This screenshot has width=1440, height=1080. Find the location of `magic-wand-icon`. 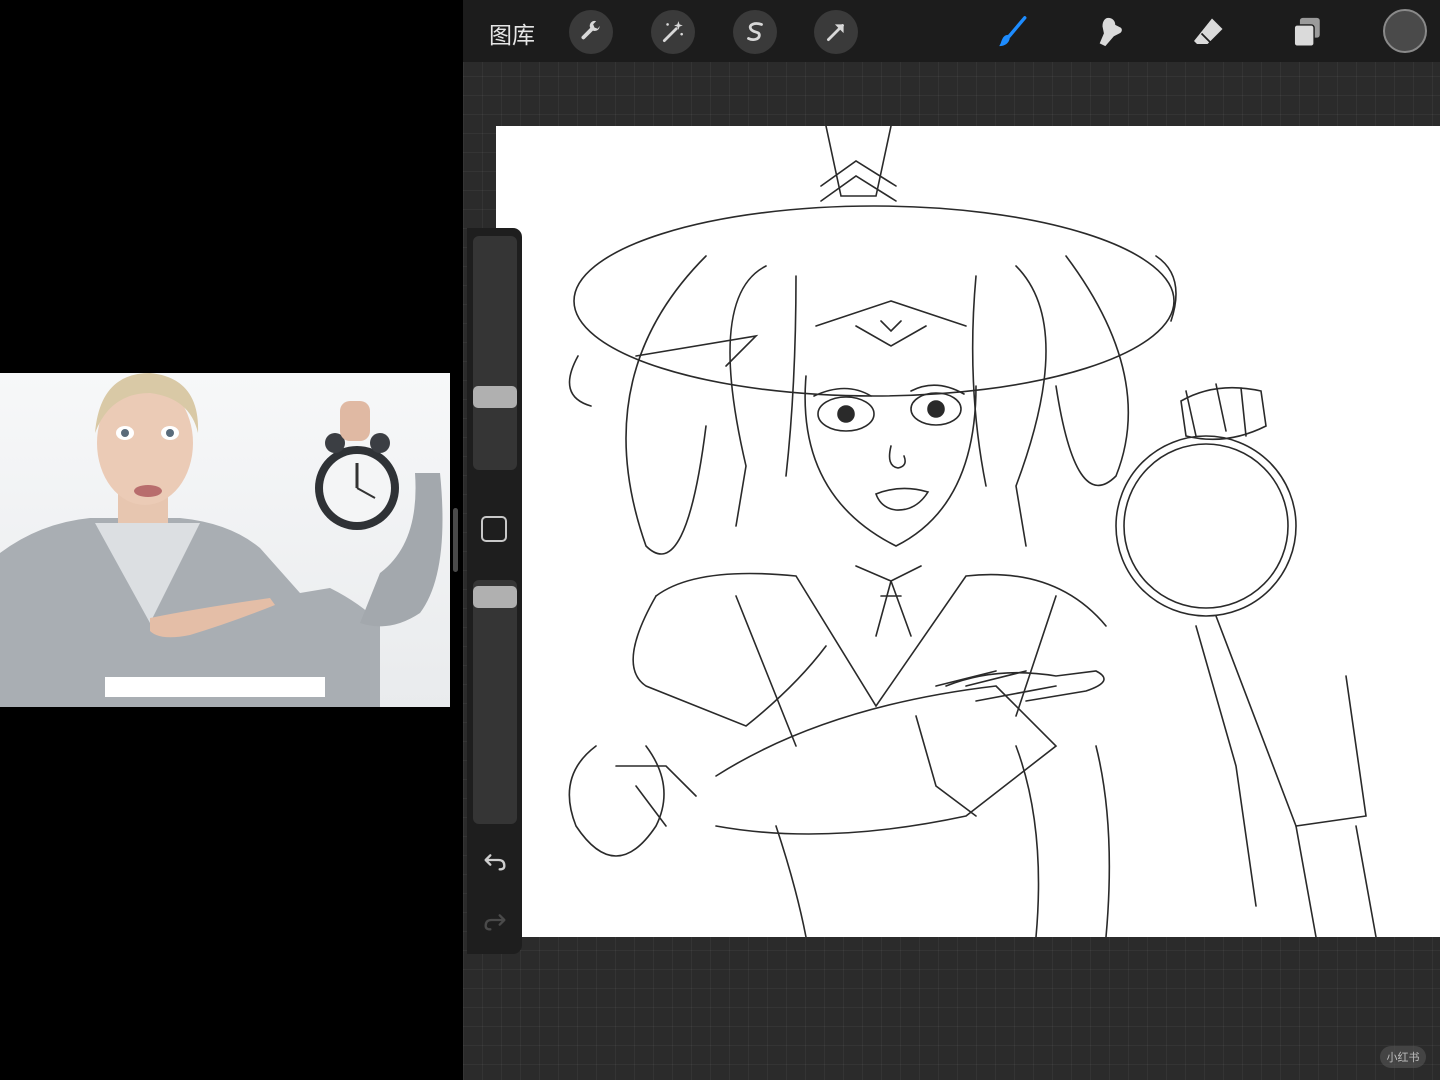

magic-wand-icon is located at coordinates (672, 32).